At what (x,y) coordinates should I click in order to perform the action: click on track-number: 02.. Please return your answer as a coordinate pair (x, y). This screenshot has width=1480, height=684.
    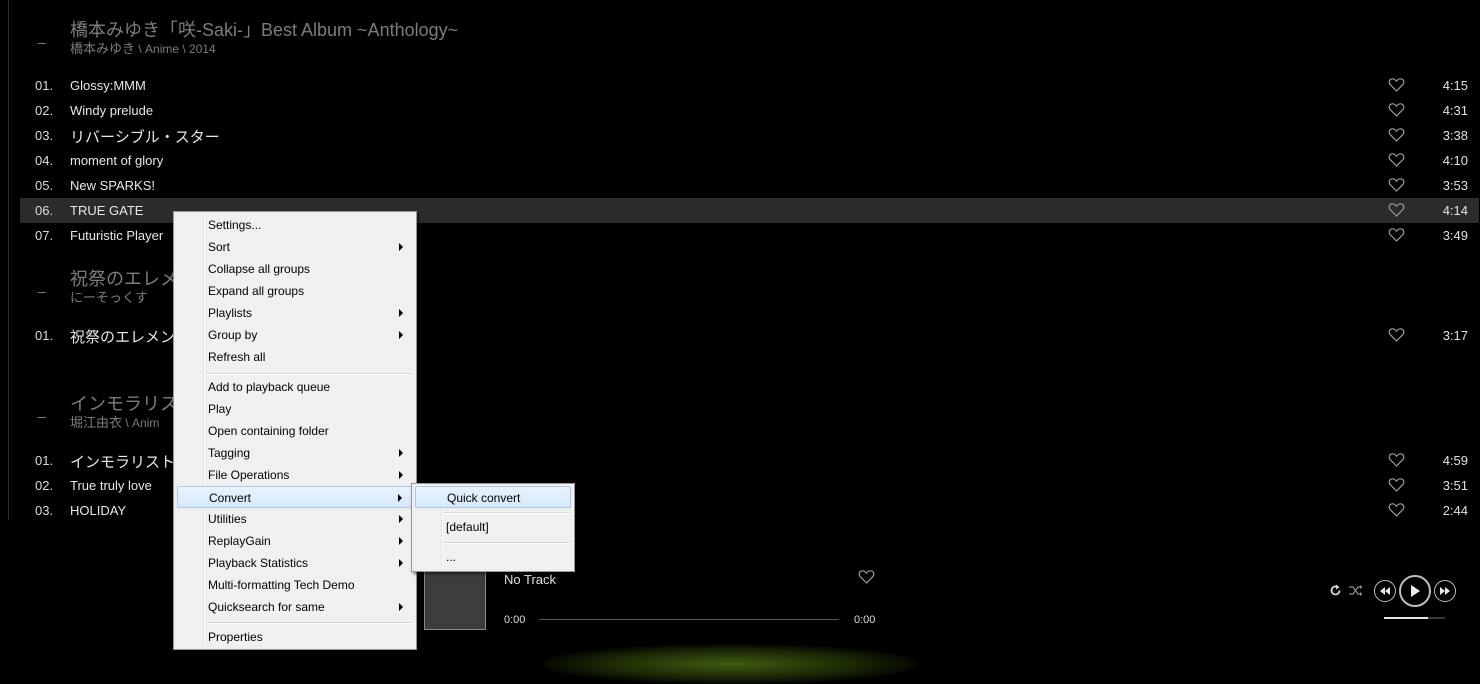
    Looking at the image, I should click on (44, 110).